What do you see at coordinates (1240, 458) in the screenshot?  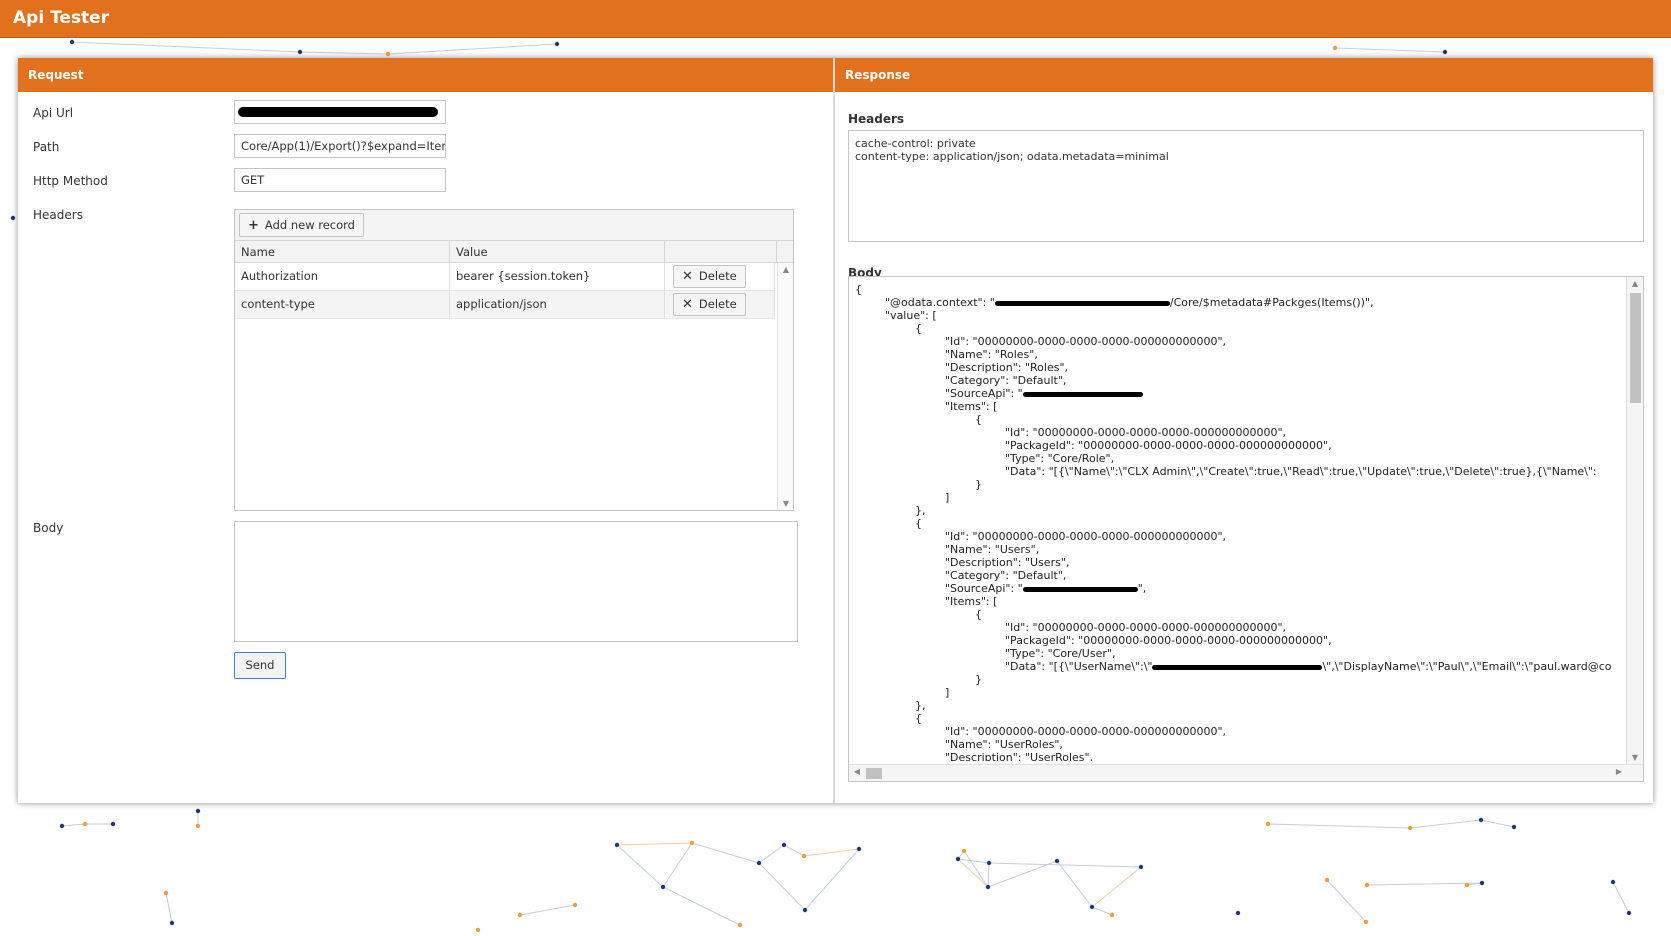 I see `json-line: "Type": "Core/Role",` at bounding box center [1240, 458].